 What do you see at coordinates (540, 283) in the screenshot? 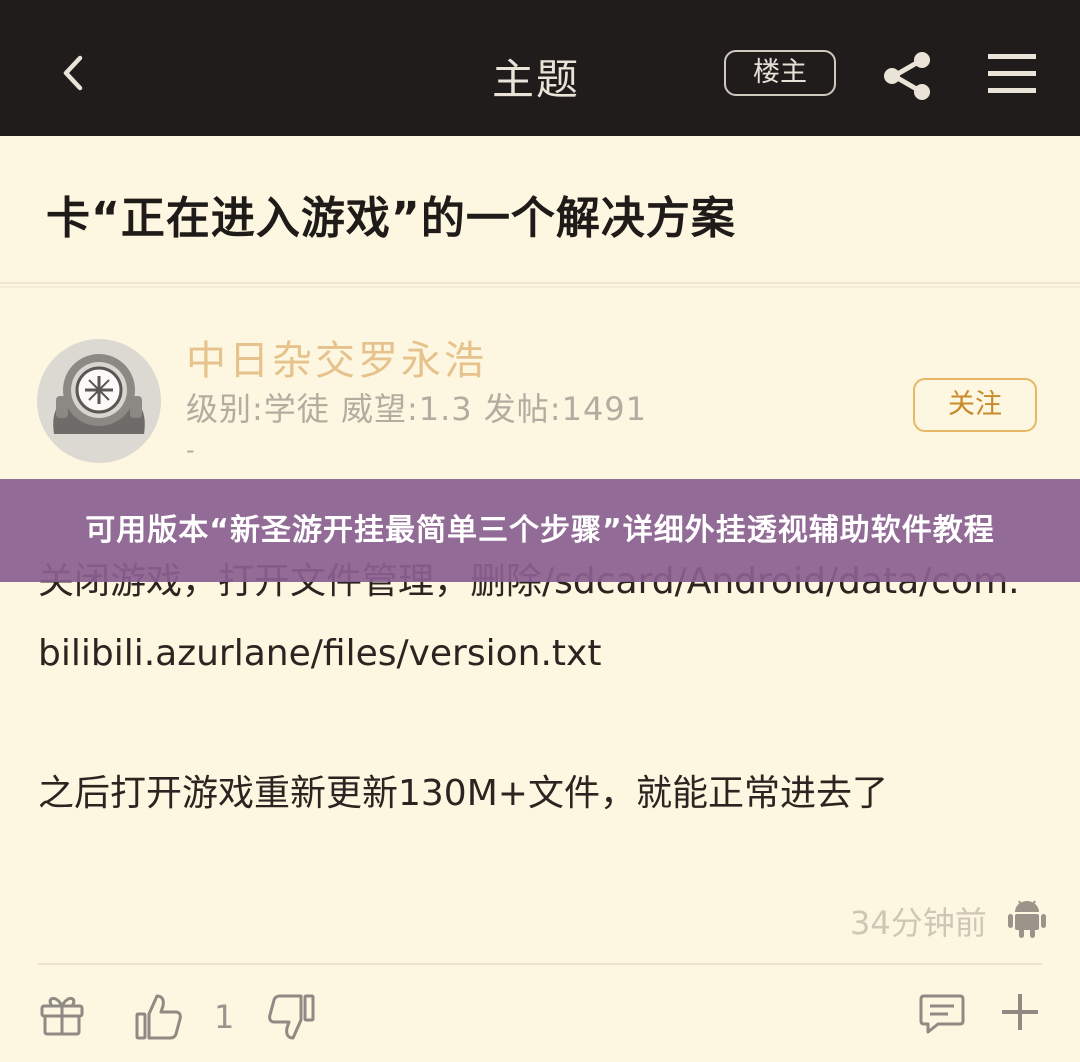
I see `title-divider` at bounding box center [540, 283].